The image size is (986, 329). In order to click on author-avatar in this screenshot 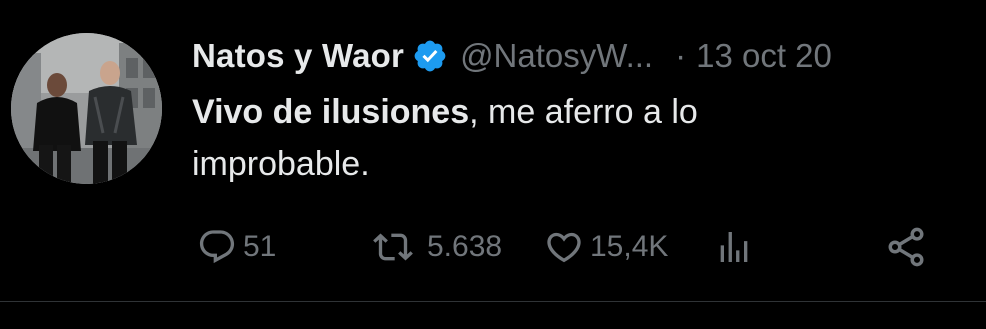, I will do `click(86, 108)`.